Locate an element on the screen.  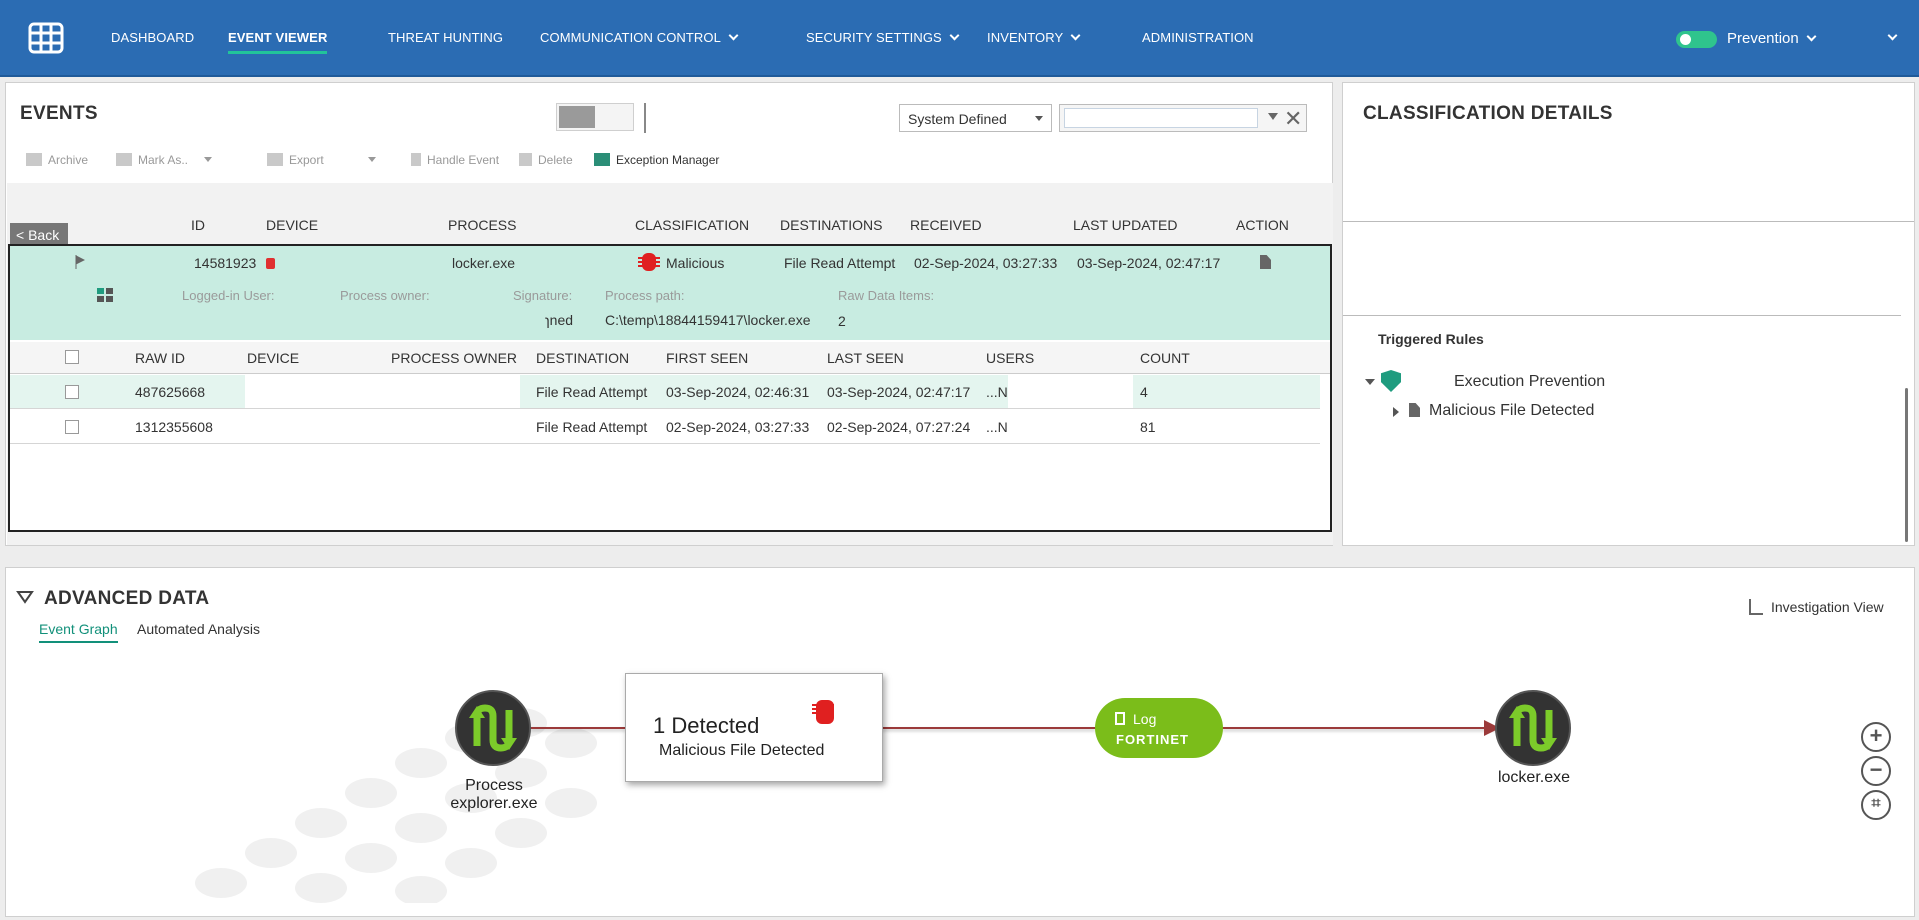
nav-label: INVENTORY is located at coordinates (1025, 37).